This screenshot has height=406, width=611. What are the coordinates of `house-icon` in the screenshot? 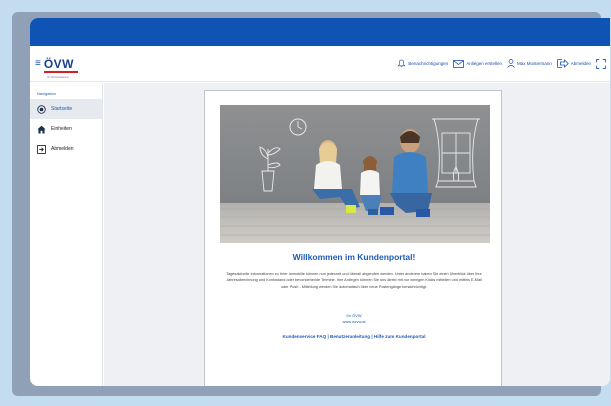 It's located at (41, 129).